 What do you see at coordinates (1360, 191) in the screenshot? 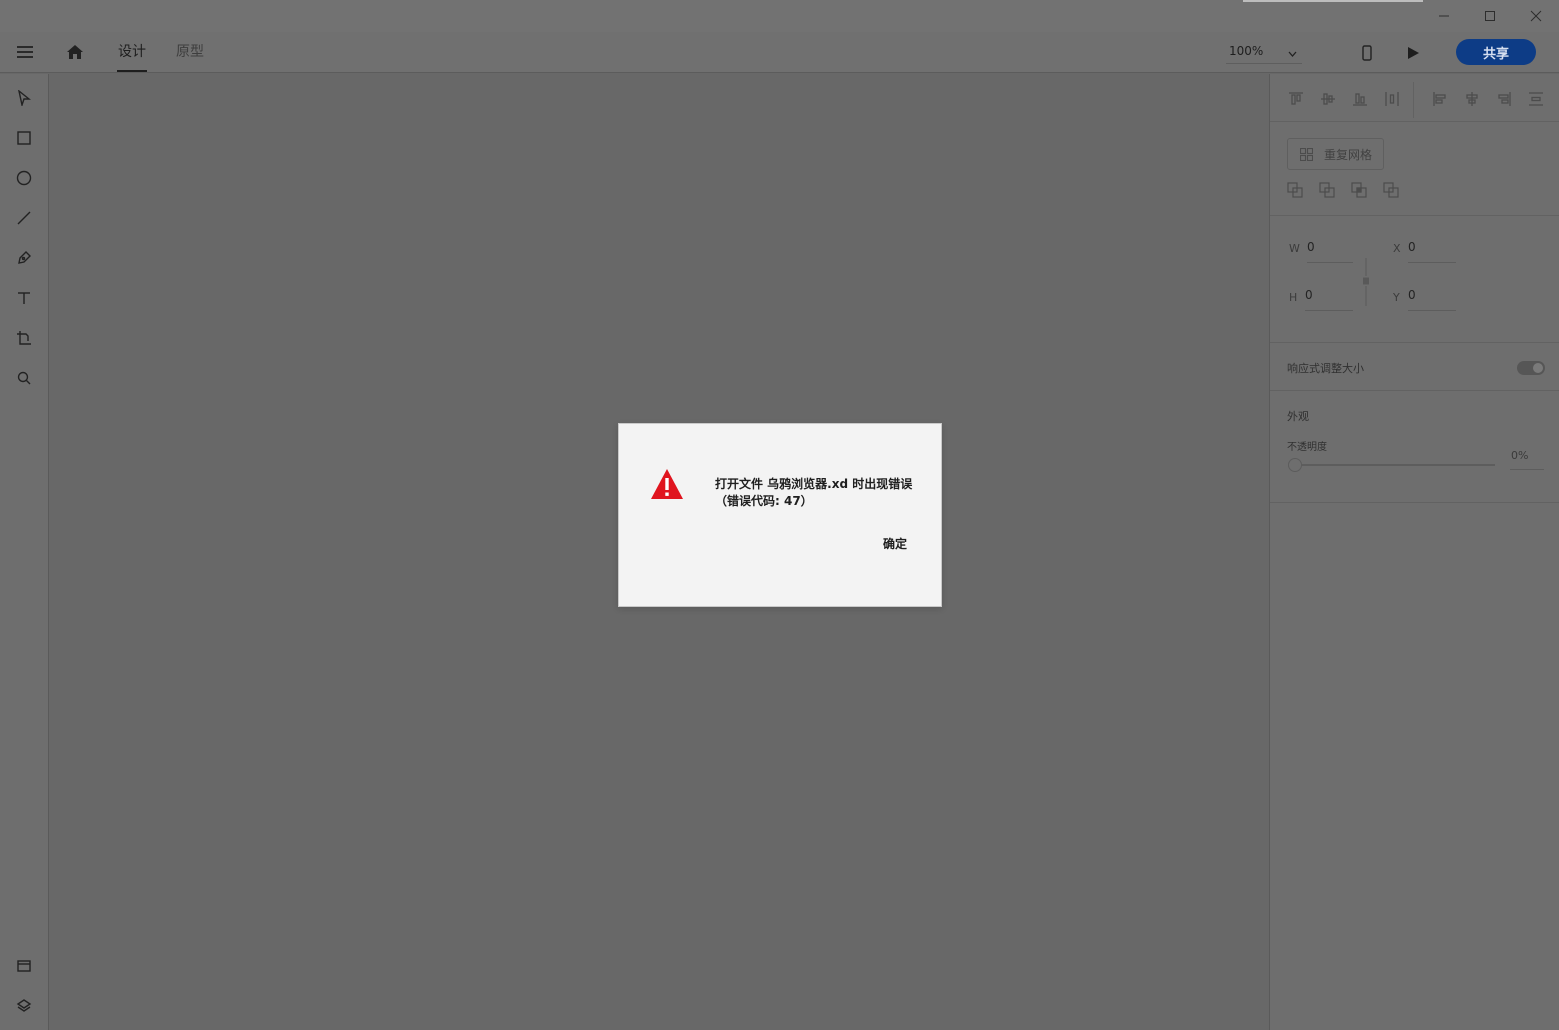
I see `intersect-icon` at bounding box center [1360, 191].